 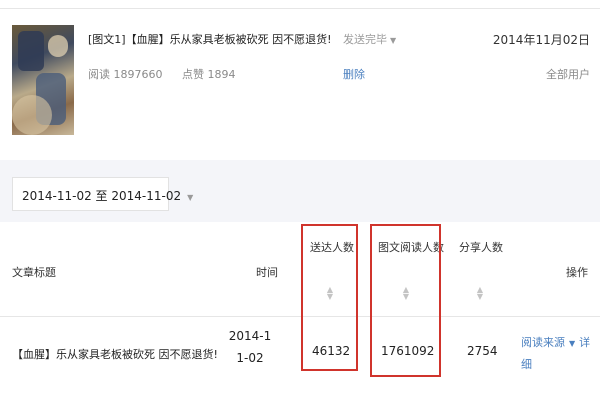 I want to click on publish-date: 2014年11月02日, so click(x=541, y=40).